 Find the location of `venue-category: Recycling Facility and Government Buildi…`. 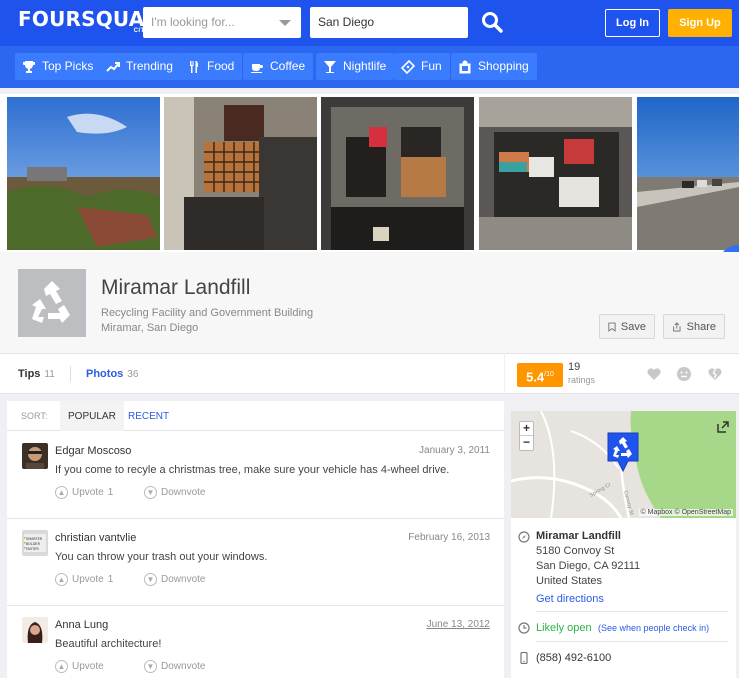

venue-category: Recycling Facility and Government Buildi… is located at coordinates (207, 313).